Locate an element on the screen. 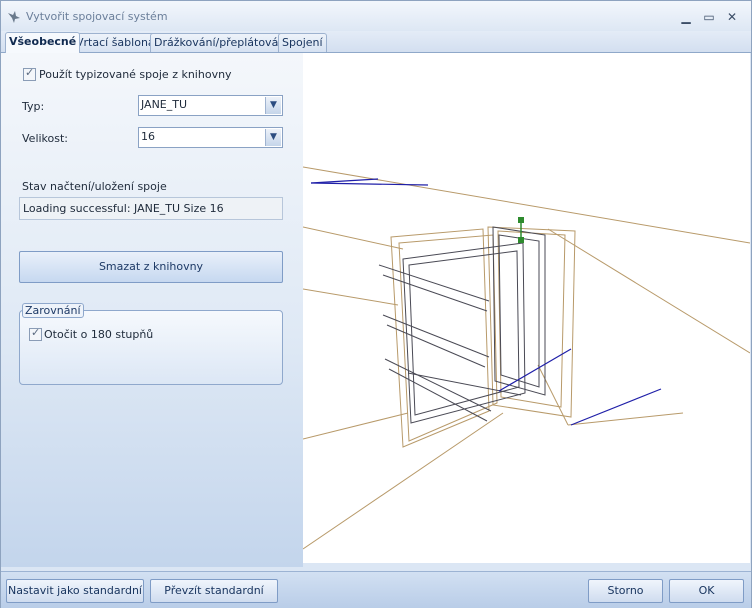  app-eagle-icon is located at coordinates (14, 17).